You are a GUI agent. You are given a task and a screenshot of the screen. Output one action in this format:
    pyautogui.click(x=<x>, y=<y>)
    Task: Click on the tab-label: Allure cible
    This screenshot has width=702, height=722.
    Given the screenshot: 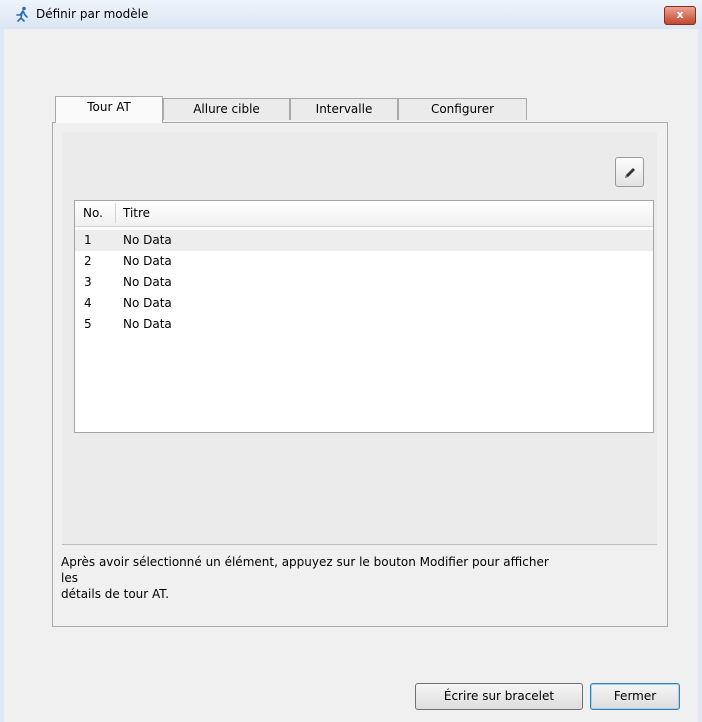 What is the action you would take?
    pyautogui.click(x=226, y=109)
    